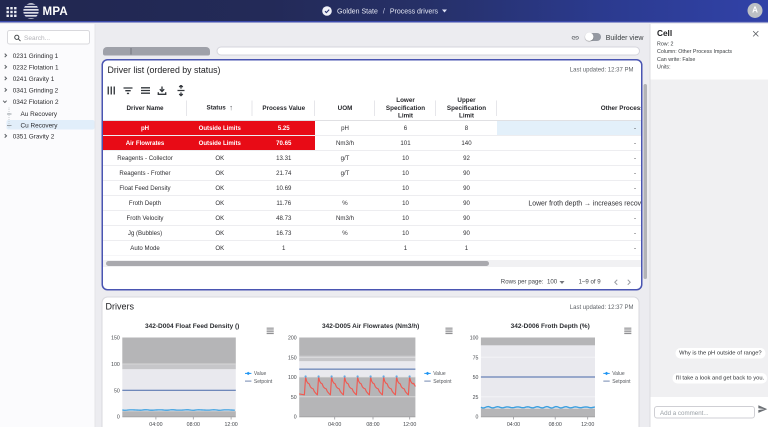 The height and width of the screenshot is (427, 768). Describe the element at coordinates (476, 398) in the screenshot. I see `svg-text: 25` at that location.